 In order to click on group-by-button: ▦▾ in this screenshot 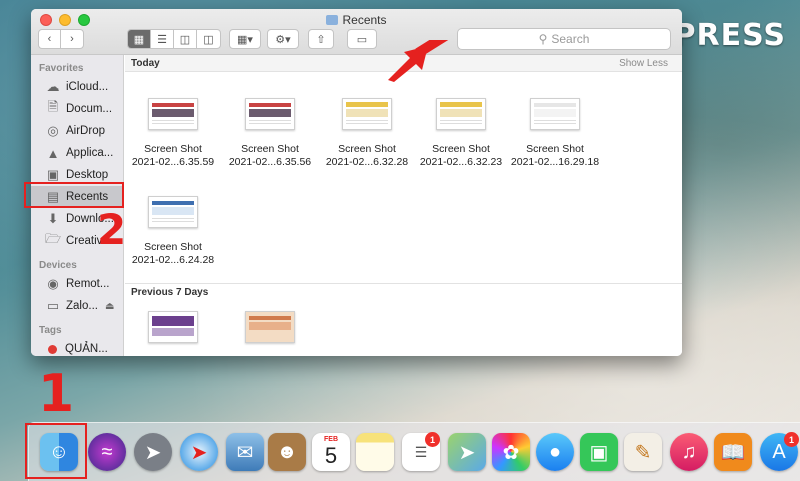, I will do `click(245, 39)`.